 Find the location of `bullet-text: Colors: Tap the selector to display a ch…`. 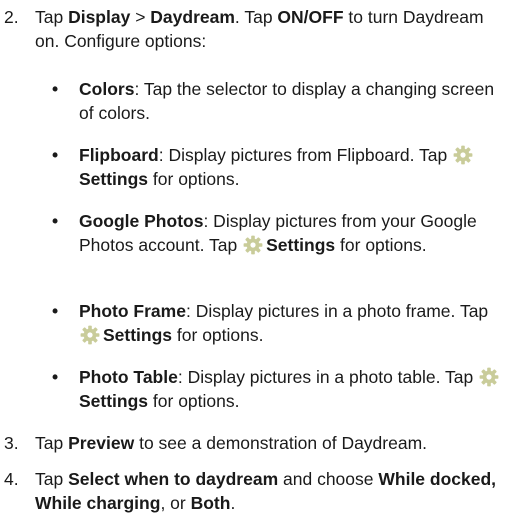

bullet-text: Colors: Tap the selector to display a ch… is located at coordinates (292, 101).